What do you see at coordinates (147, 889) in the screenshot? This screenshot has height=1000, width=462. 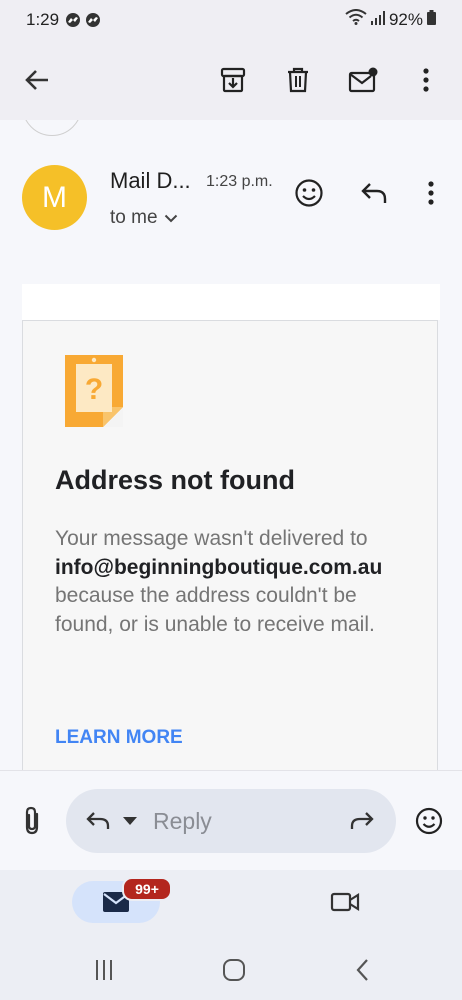 I see `unread-count-badge: 99+` at bounding box center [147, 889].